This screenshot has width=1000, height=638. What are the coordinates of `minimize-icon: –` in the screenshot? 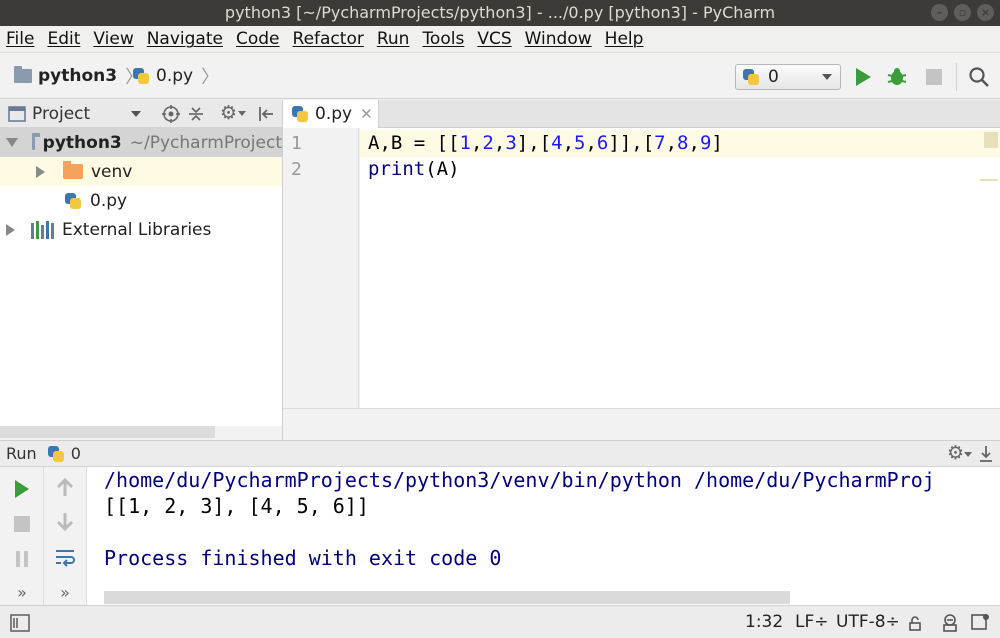 It's located at (939, 12).